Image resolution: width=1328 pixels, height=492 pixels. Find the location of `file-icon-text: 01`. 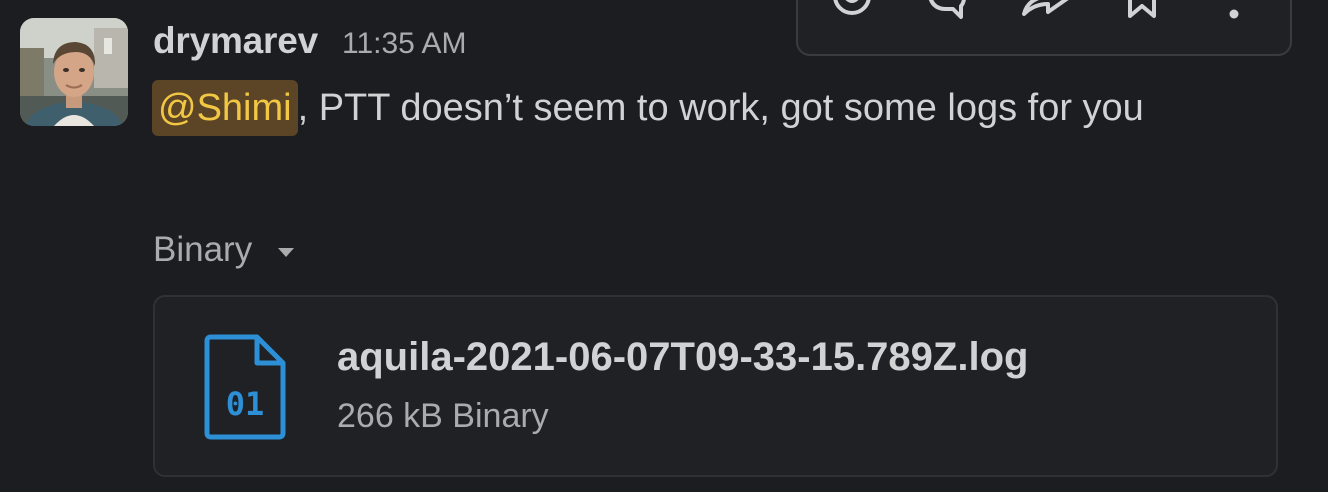

file-icon-text: 01 is located at coordinates (245, 404).